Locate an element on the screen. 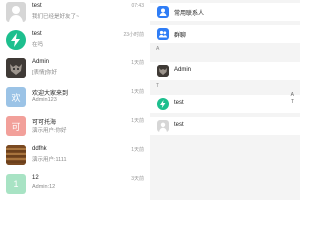  chat-time: 23小时前 is located at coordinates (133, 35).